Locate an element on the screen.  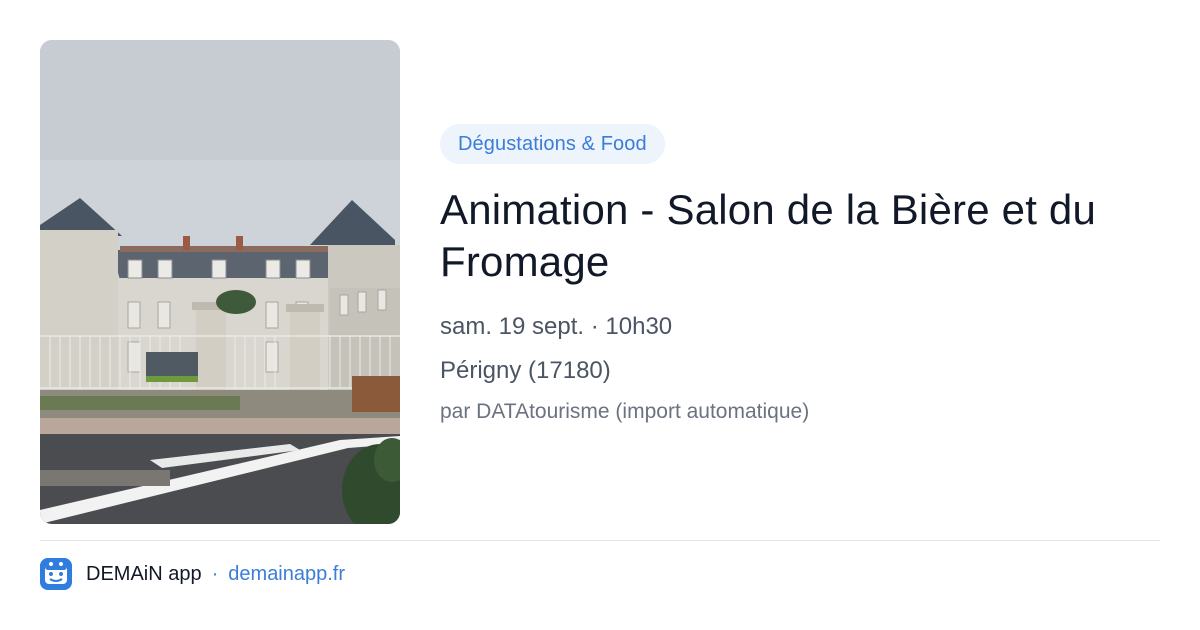
category-badge: Dégustations & Food is located at coordinates (552, 144).